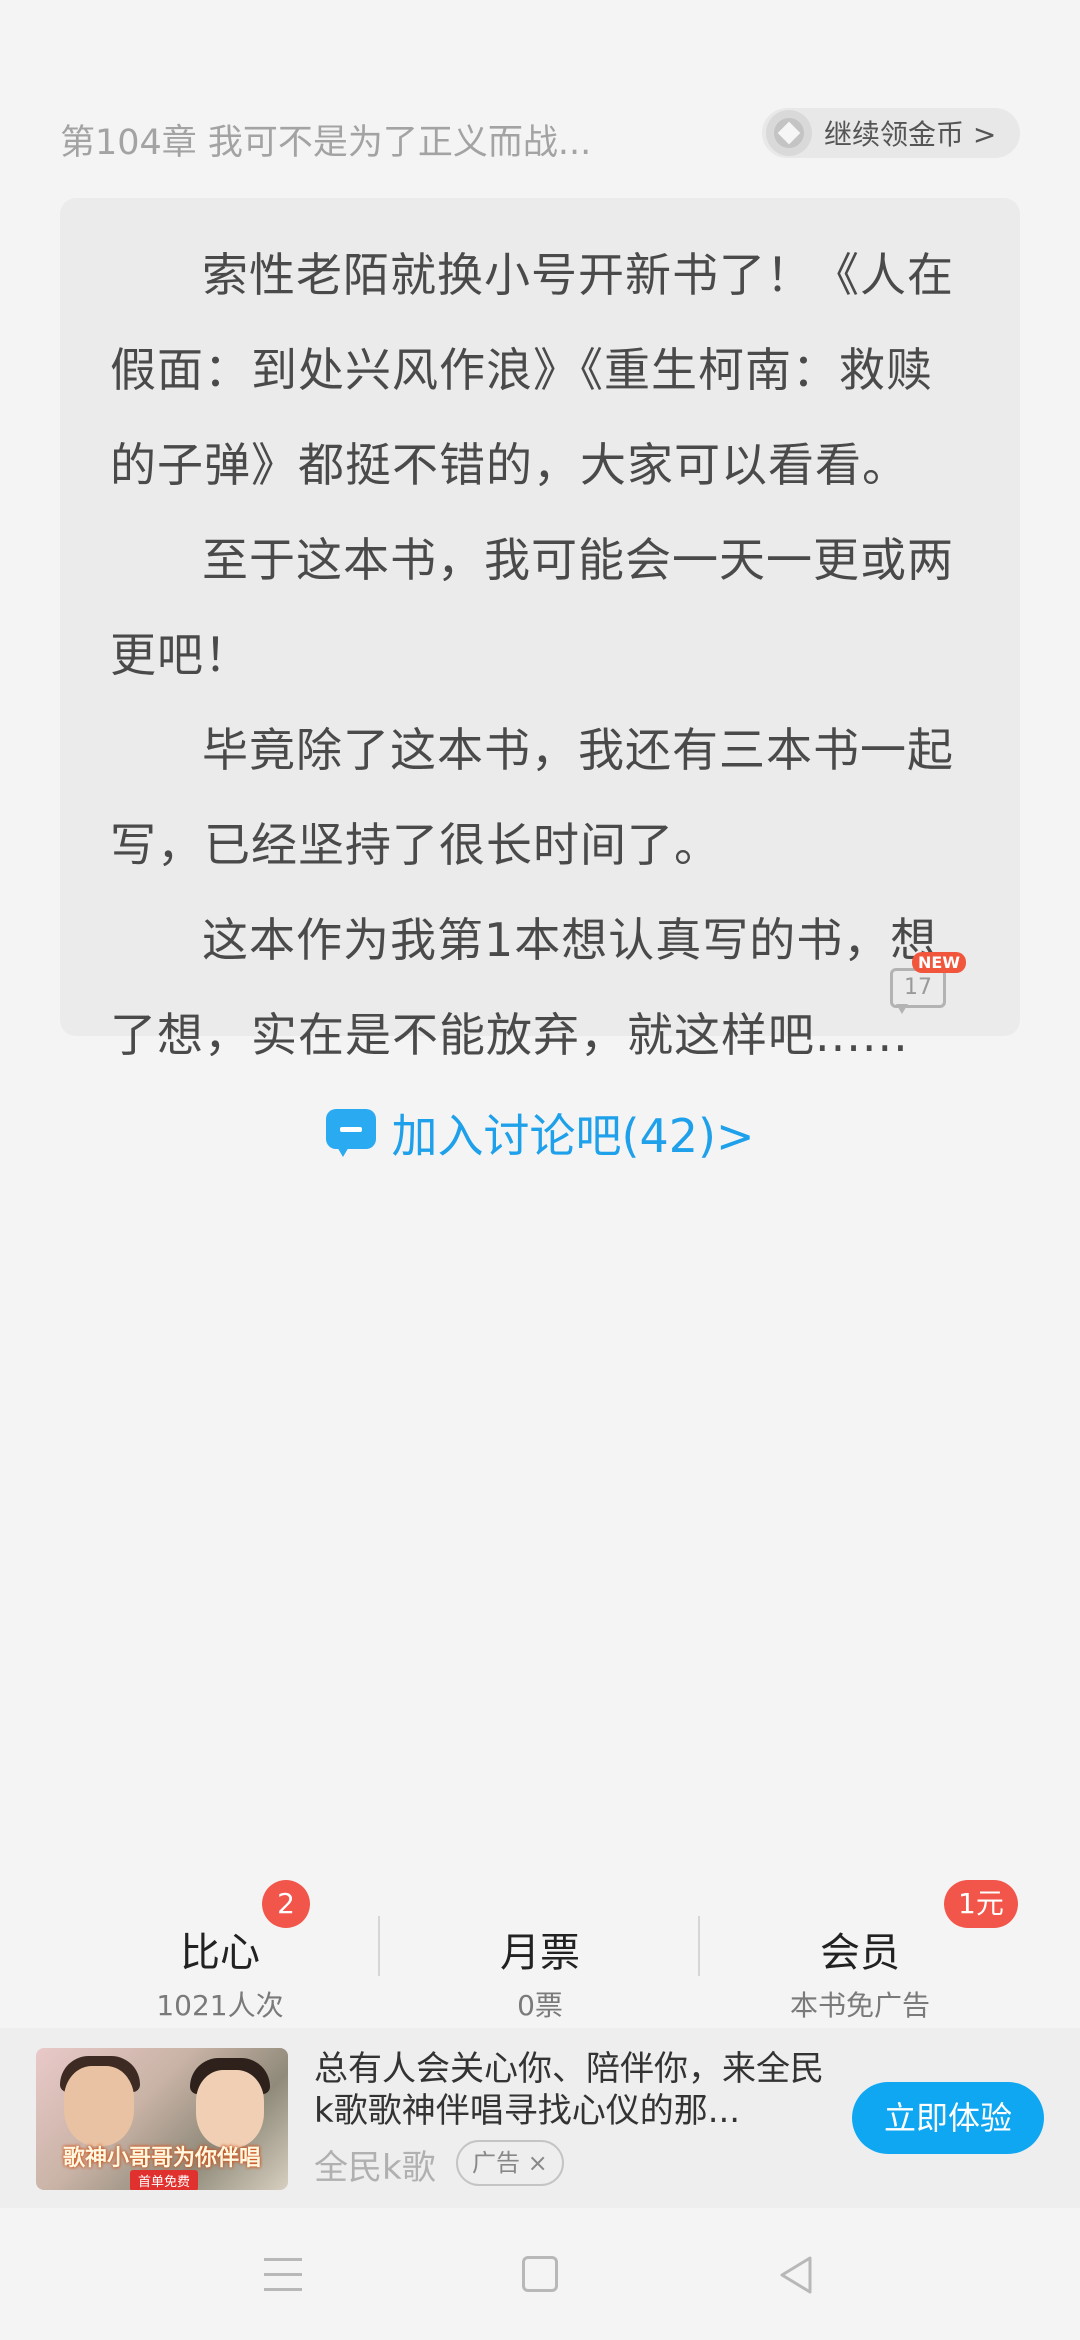  I want to click on ad-thumb-sub: 首单免费, so click(164, 2180).